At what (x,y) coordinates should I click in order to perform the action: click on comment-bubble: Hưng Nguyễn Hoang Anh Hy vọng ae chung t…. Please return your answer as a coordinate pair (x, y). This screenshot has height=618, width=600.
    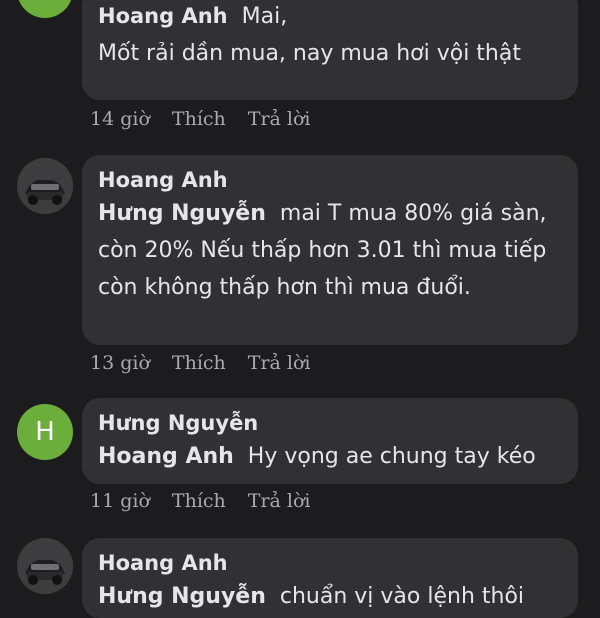
    Looking at the image, I should click on (330, 441).